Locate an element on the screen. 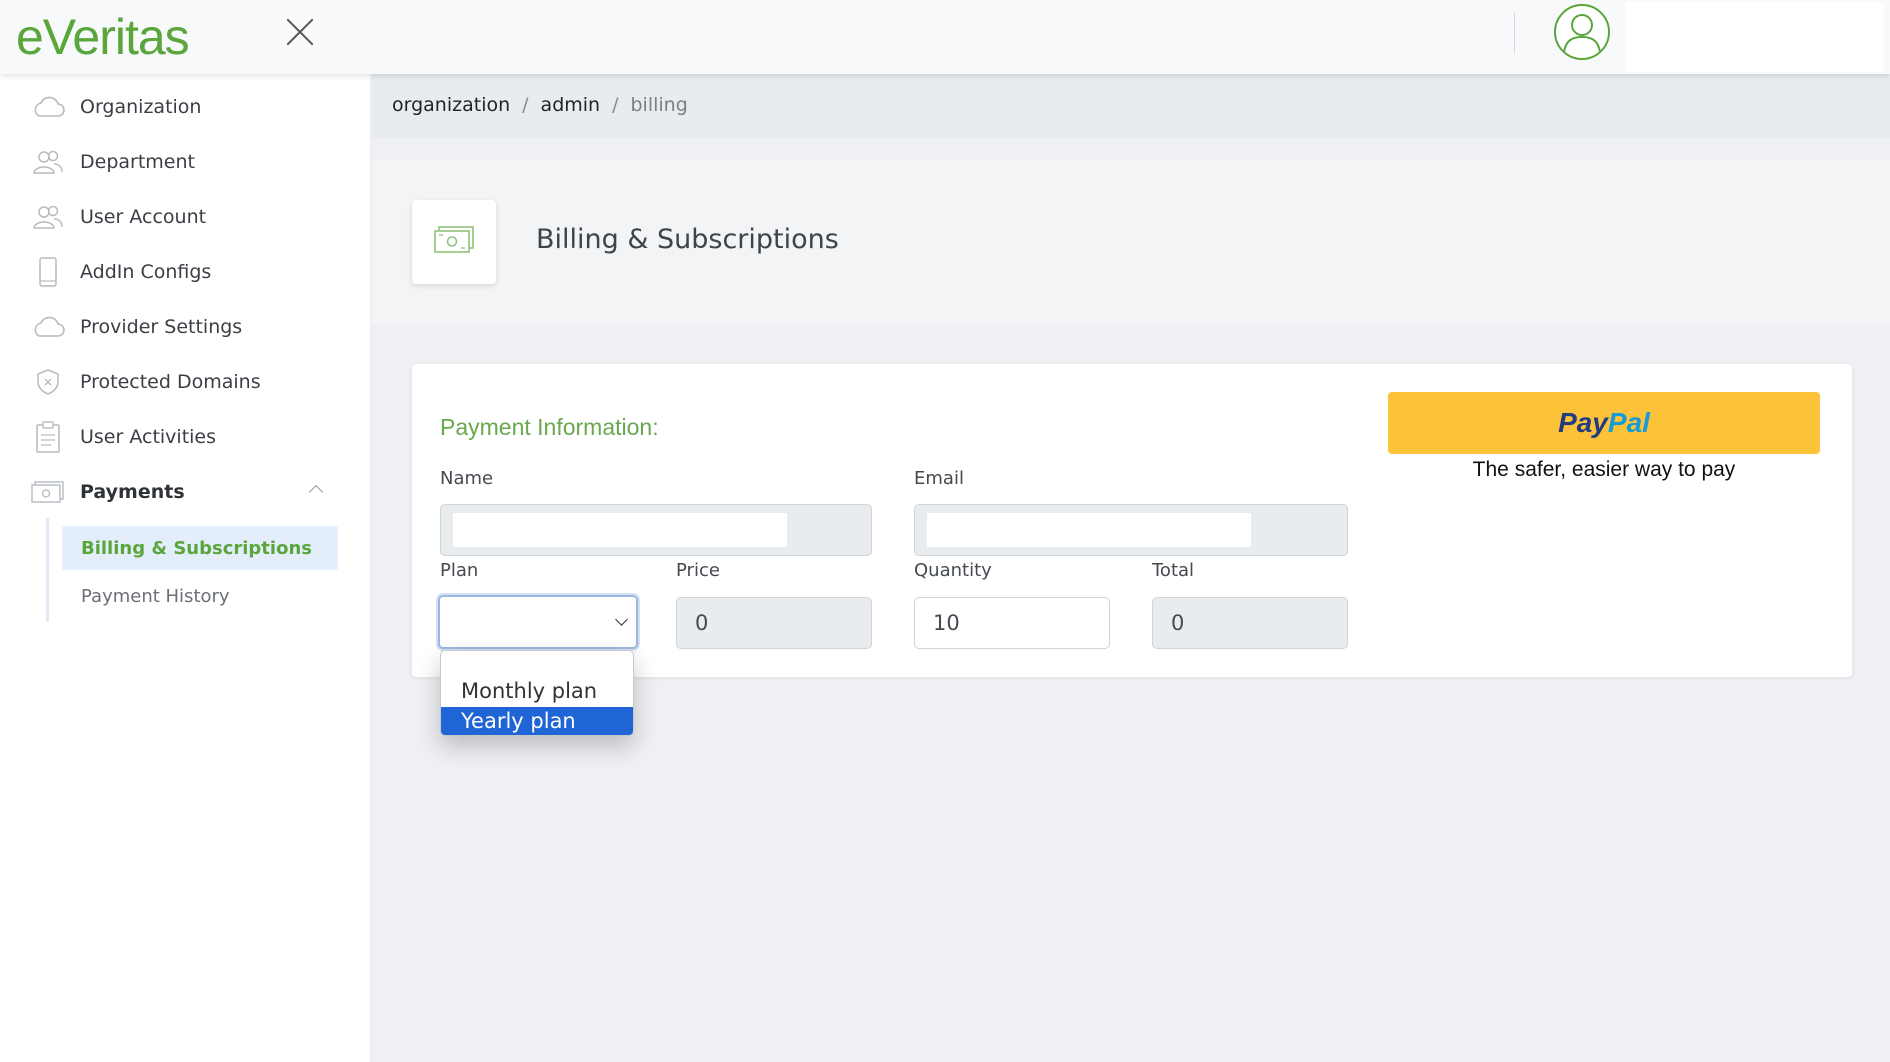 This screenshot has width=1890, height=1062. paypal-tagline: The safer, easier way to pay is located at coordinates (1604, 469).